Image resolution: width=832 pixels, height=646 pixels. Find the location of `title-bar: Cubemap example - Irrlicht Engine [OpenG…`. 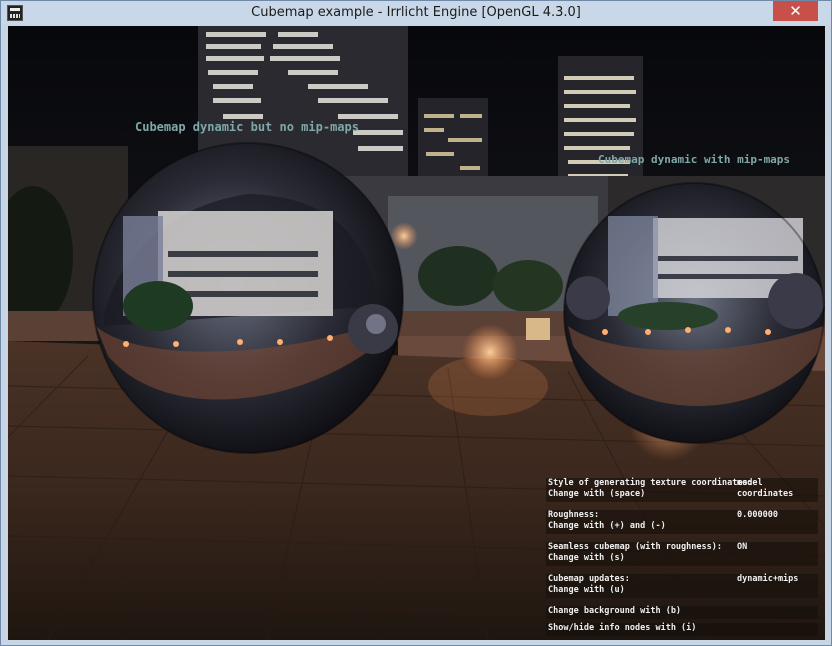

title-bar: Cubemap example - Irrlicht Engine [OpenG… is located at coordinates (416, 13).